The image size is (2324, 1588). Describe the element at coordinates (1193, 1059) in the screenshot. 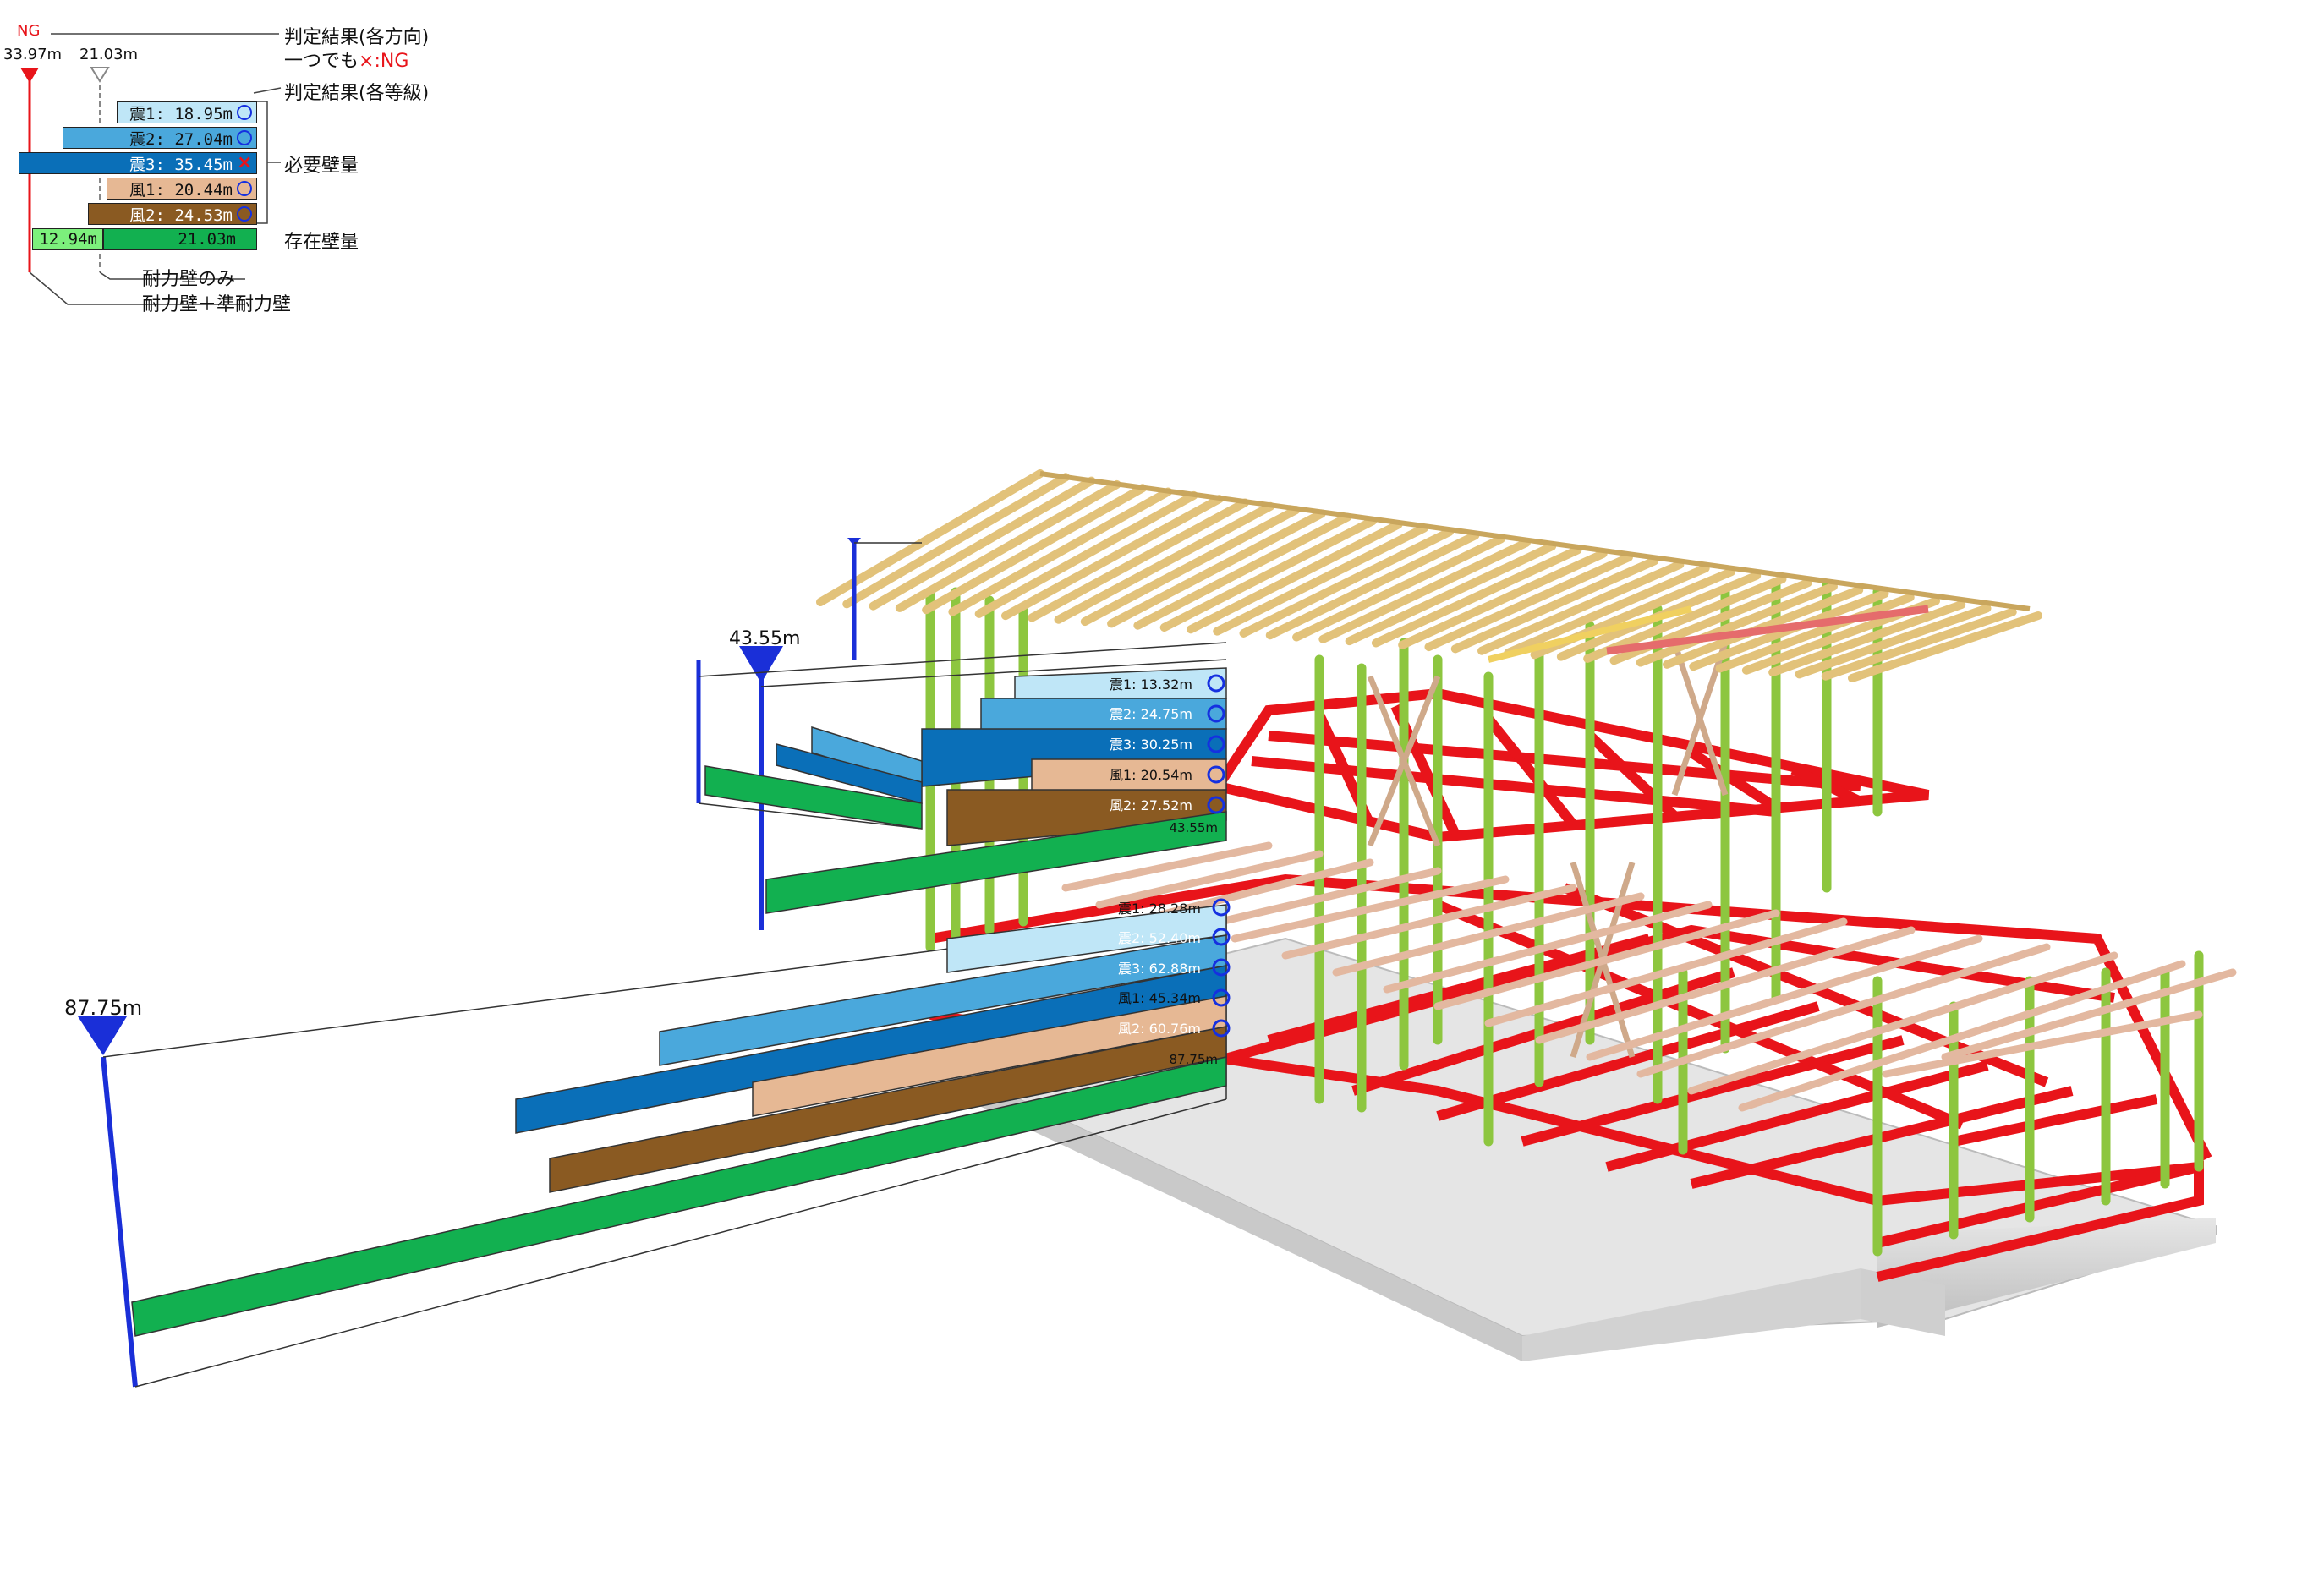

I see `floor1-exist-label: 87.75m` at that location.